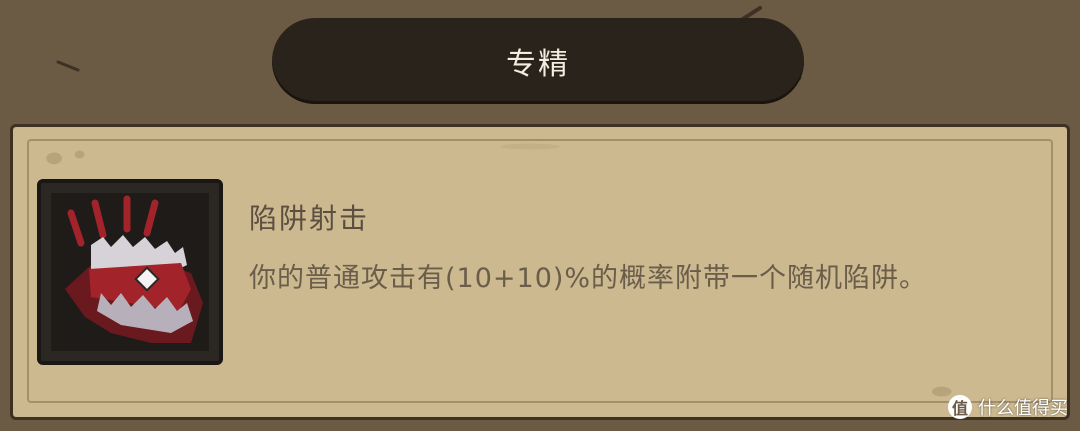 This screenshot has height=431, width=1080. I want to click on trap-jaw-icon, so click(130, 272).